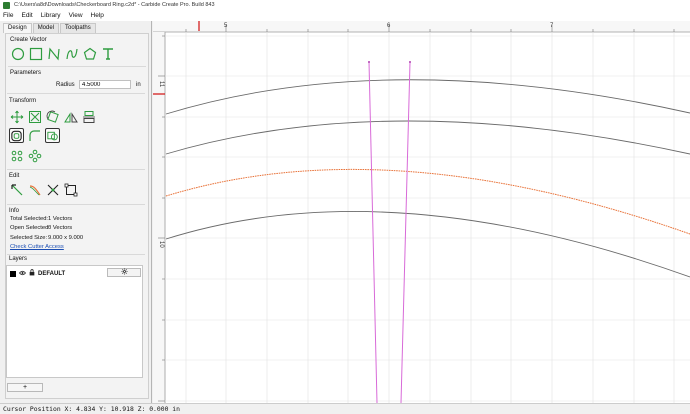 This screenshot has width=690, height=414. Describe the element at coordinates (427, 244) in the screenshot. I see `inner-ring-arc` at that location.